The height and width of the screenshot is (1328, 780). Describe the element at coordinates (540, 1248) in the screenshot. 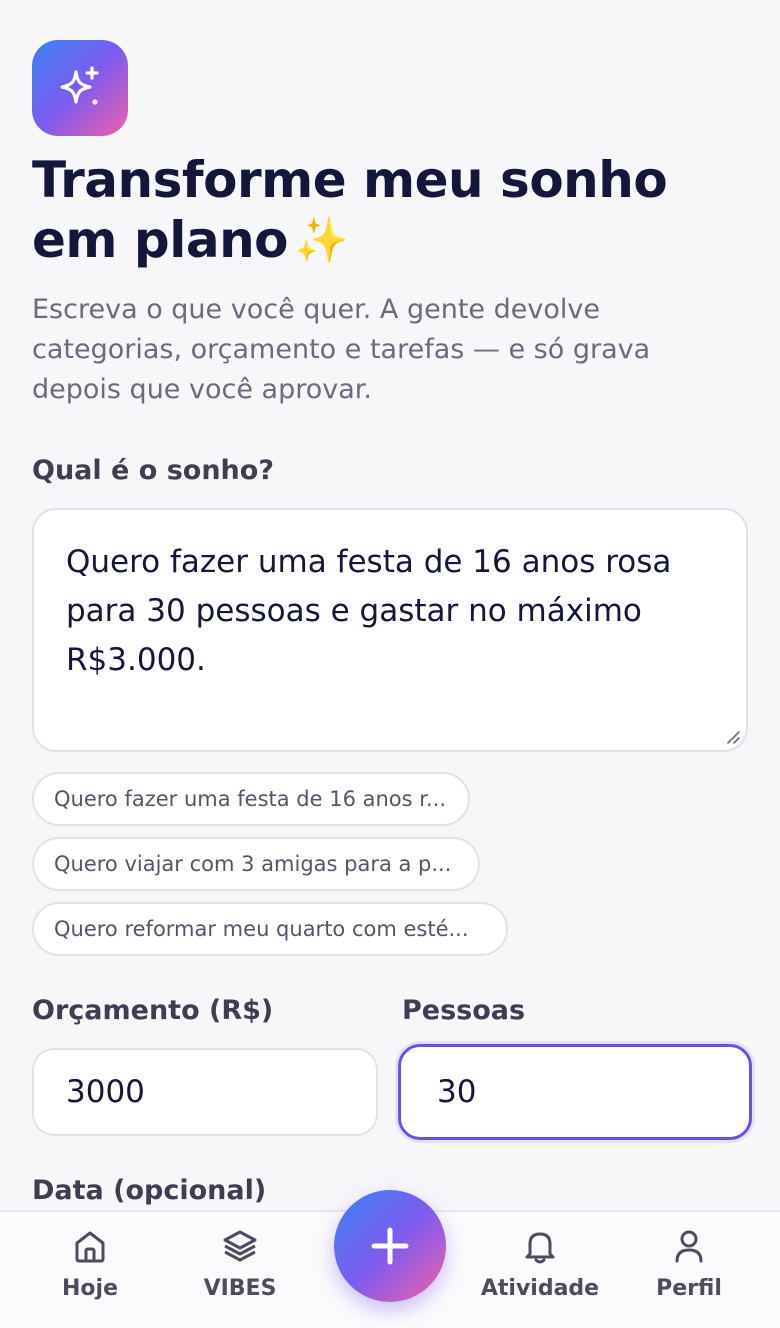

I see `bell-icon` at that location.